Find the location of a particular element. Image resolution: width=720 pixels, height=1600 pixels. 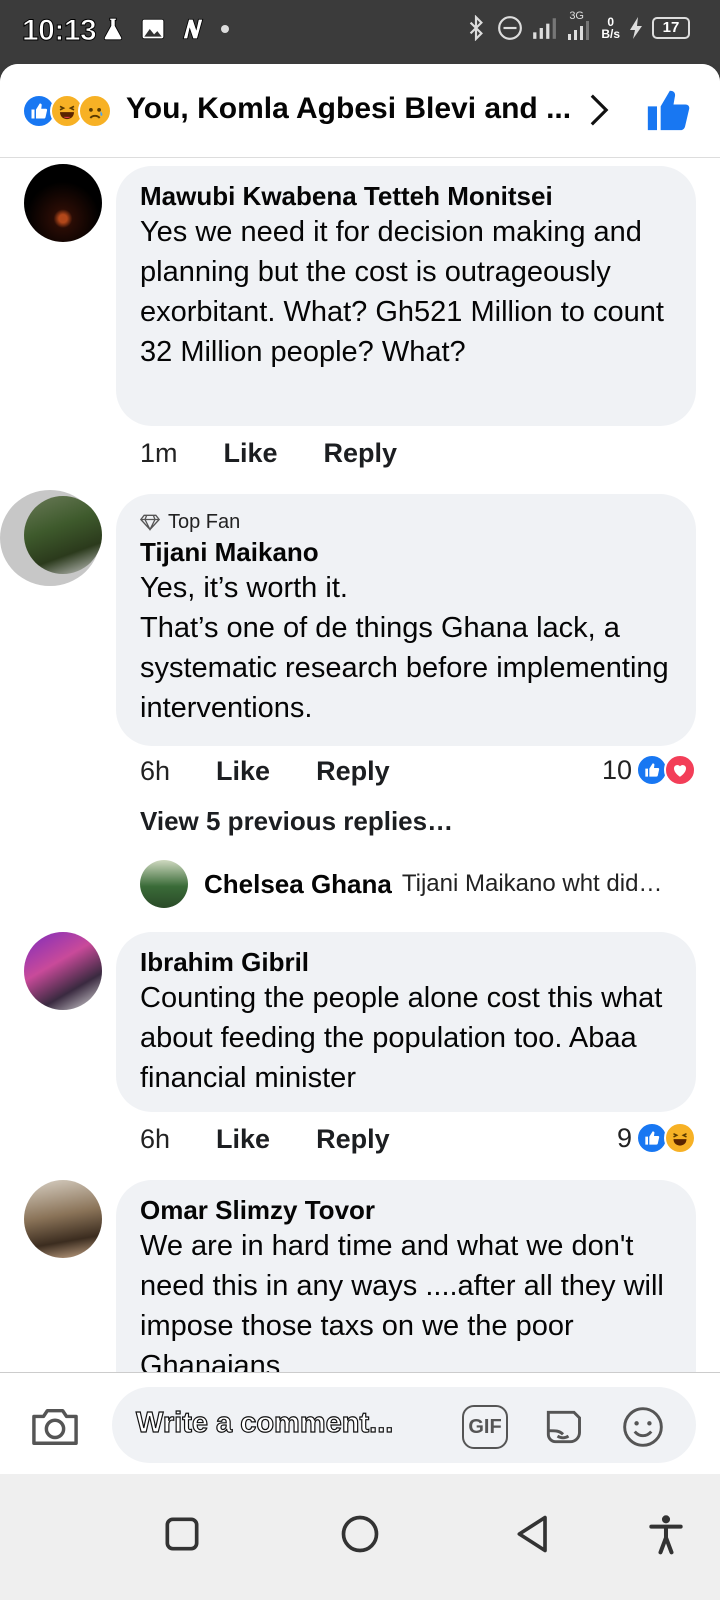

home-icon is located at coordinates (360, 1534).